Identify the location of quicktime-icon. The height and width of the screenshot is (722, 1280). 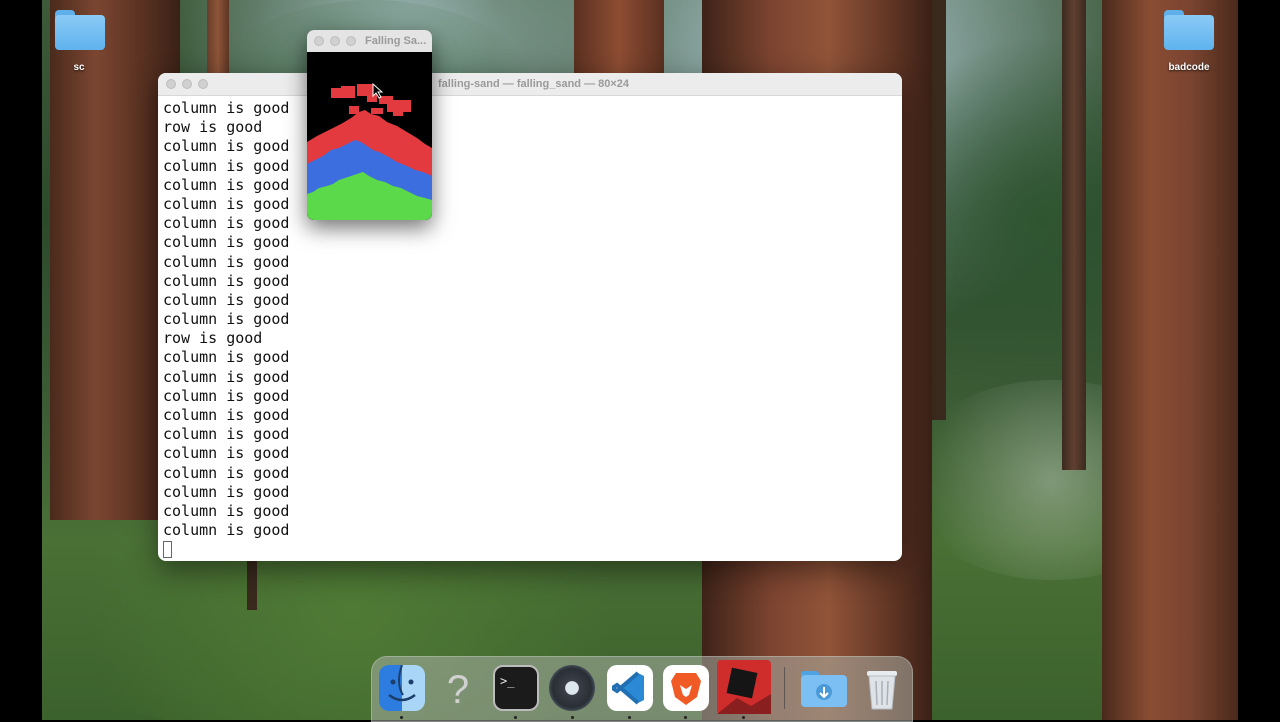
(572, 688).